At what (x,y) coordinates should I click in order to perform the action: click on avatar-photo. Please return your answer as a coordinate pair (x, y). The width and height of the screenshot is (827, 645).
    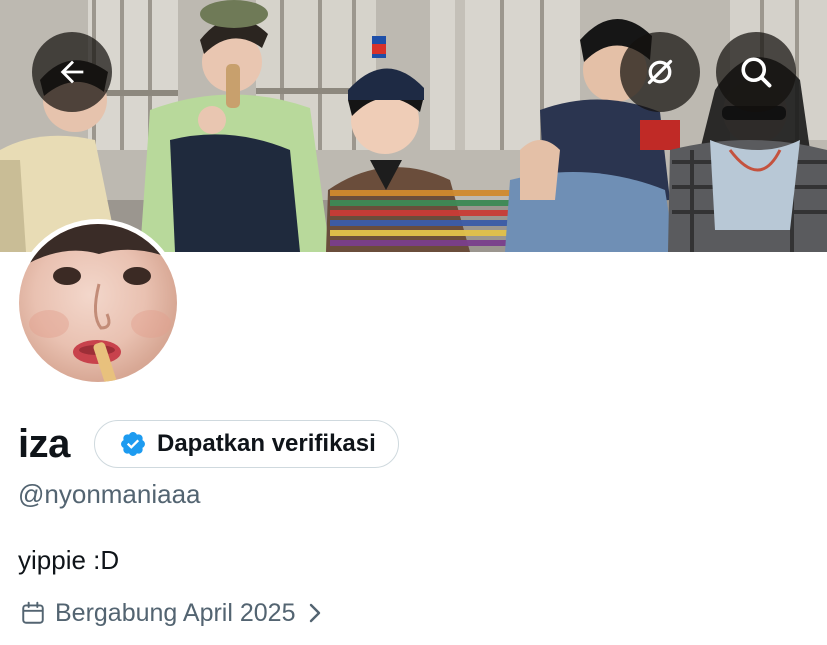
    Looking at the image, I should click on (98, 303).